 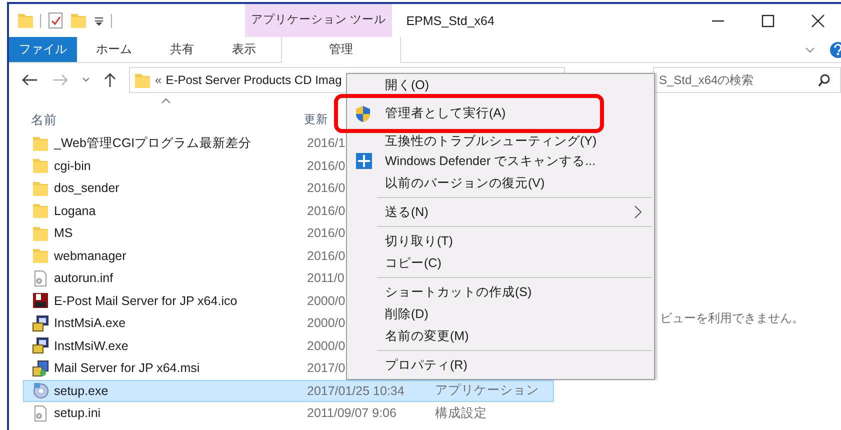 I want to click on file-name: Logana, so click(x=75, y=211).